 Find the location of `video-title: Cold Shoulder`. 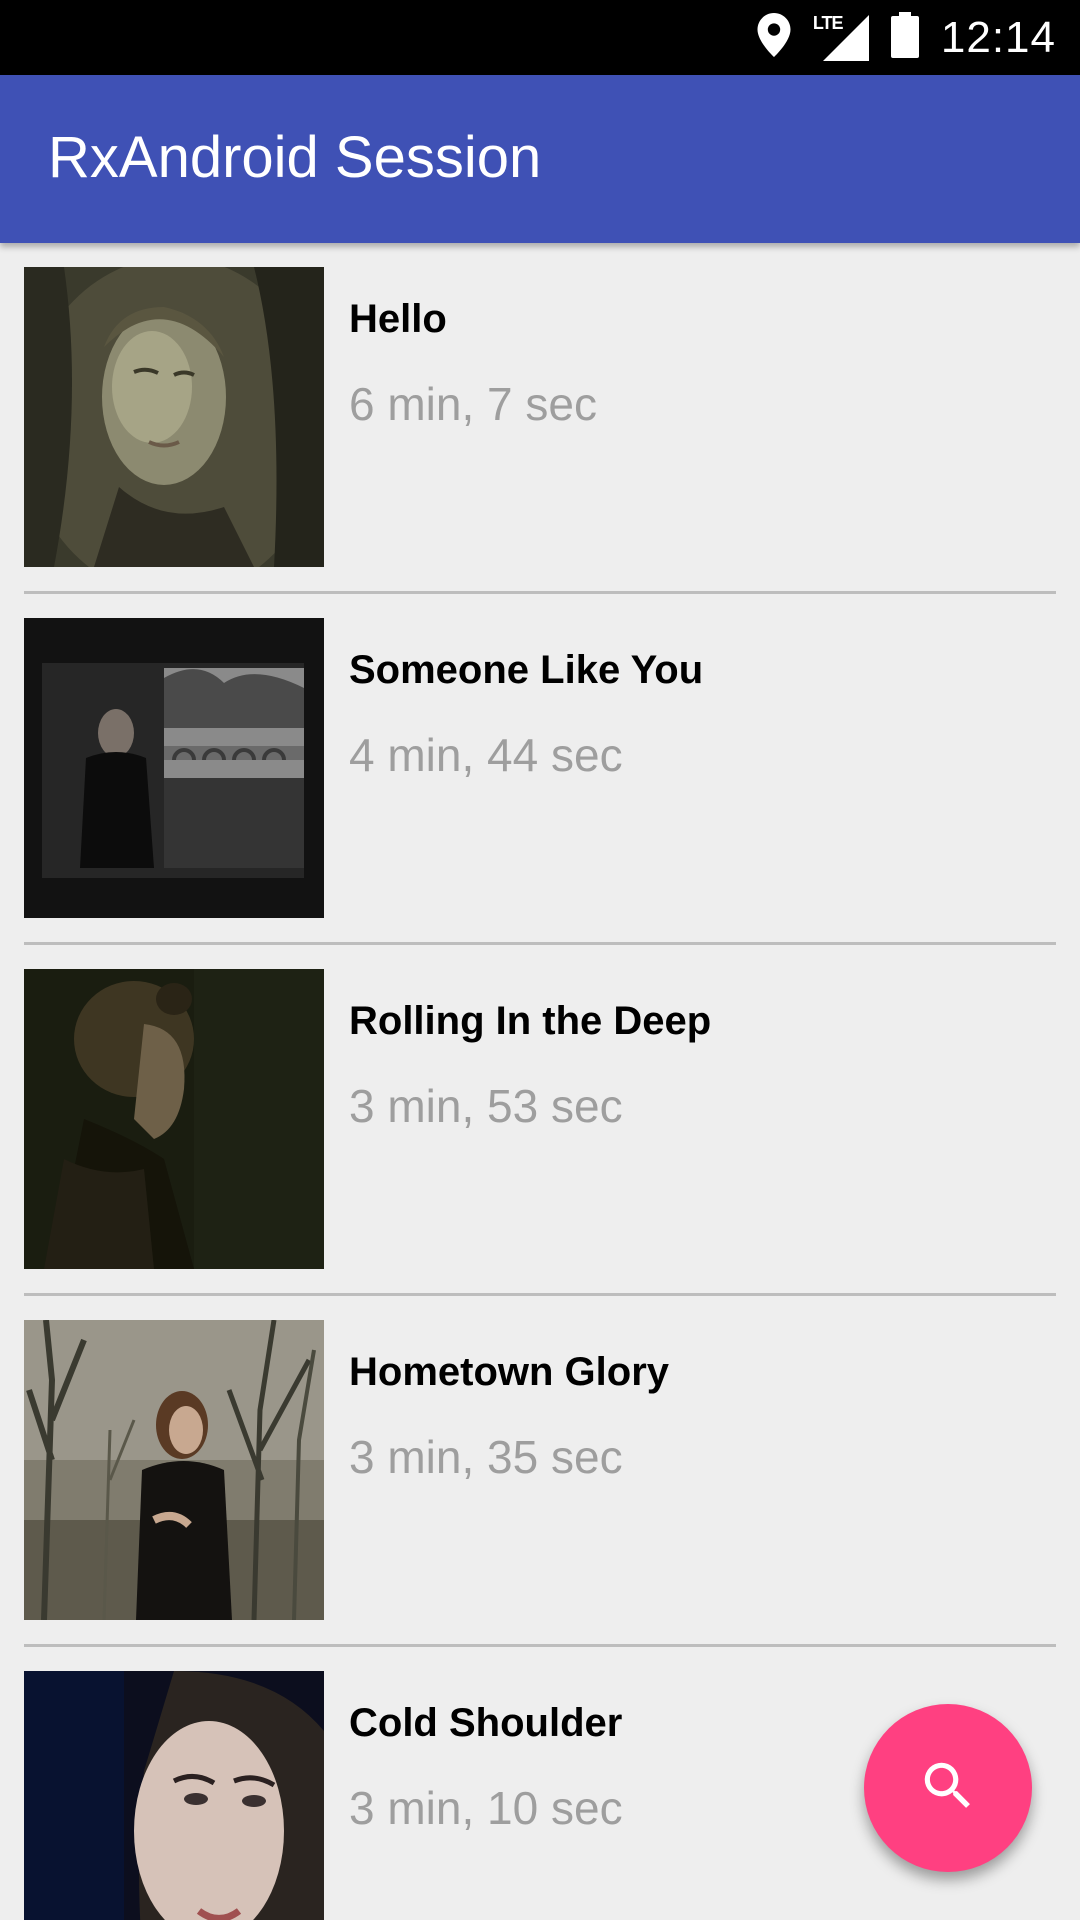

video-title: Cold Shoulder is located at coordinates (486, 1723).